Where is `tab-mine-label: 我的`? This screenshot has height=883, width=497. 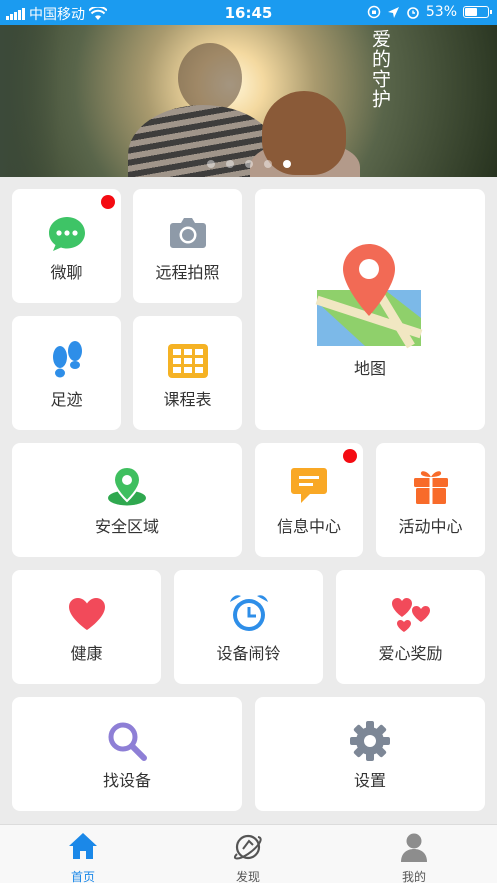 tab-mine-label: 我的 is located at coordinates (413, 876).